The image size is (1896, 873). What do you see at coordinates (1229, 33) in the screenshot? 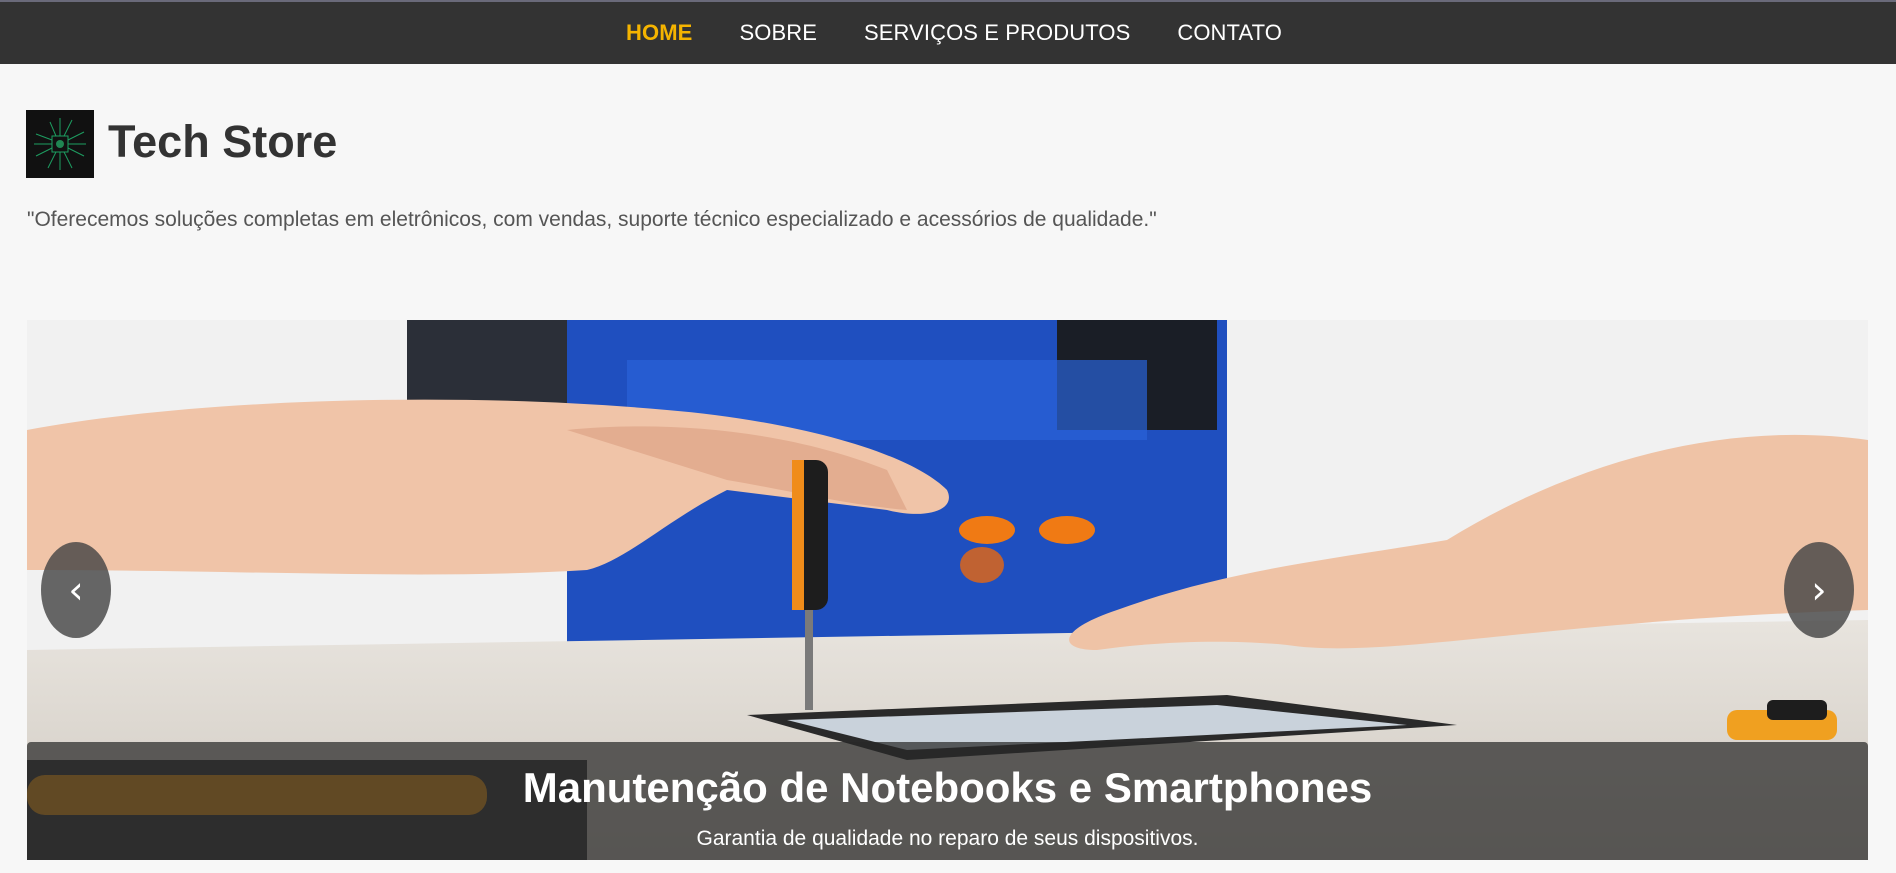
I see `nav-item-contato: CONTATO` at bounding box center [1229, 33].